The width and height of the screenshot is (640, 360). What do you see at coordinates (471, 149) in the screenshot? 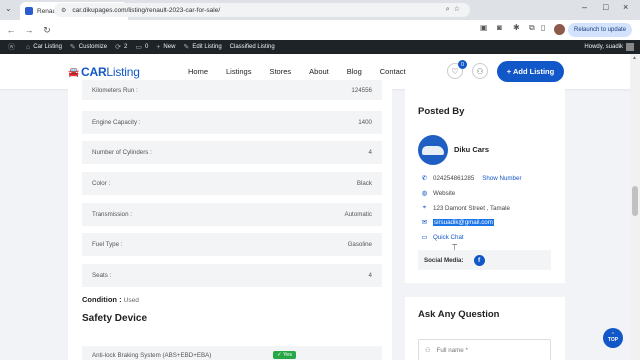
I see `dealer-name: Diku Cars` at bounding box center [471, 149].